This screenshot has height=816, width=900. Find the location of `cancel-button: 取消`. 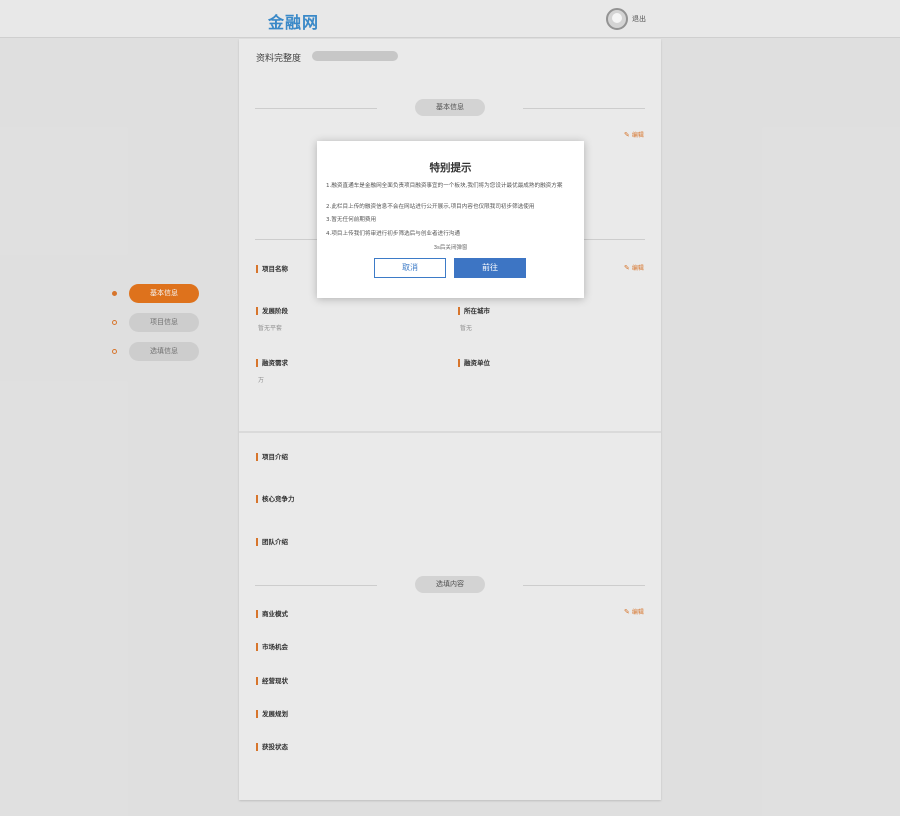

cancel-button: 取消 is located at coordinates (410, 268).